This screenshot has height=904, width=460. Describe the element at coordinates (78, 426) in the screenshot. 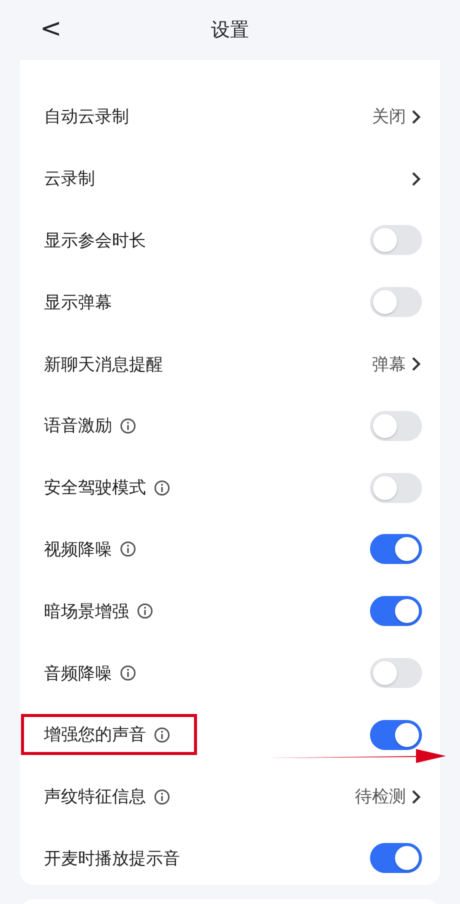

I see `setting-label: 语音激励` at that location.